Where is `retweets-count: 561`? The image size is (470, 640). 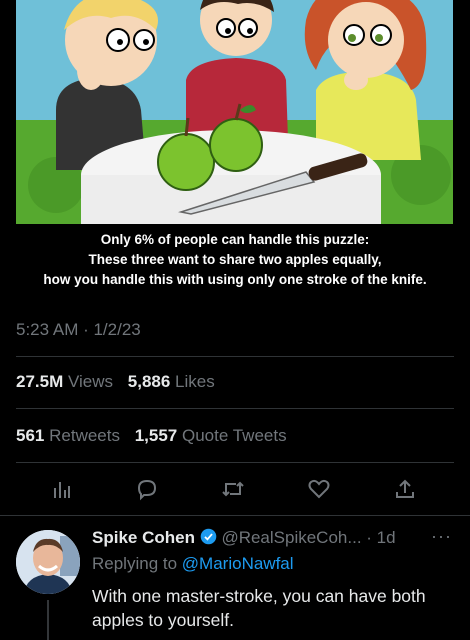
retweets-count: 561 is located at coordinates (30, 435).